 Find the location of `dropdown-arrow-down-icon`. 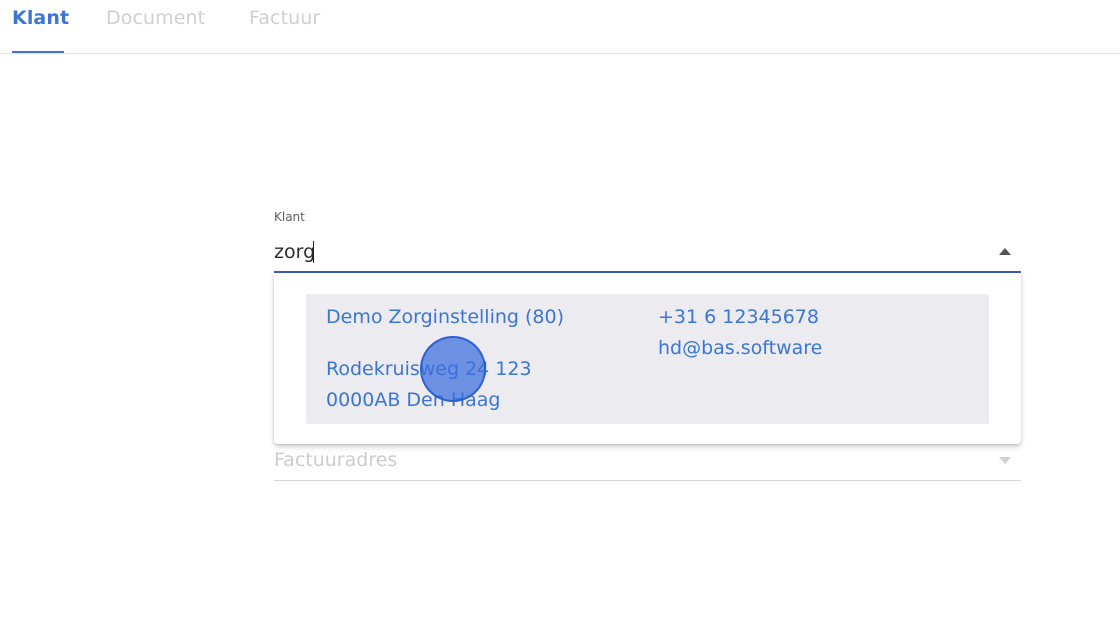

dropdown-arrow-down-icon is located at coordinates (1005, 460).